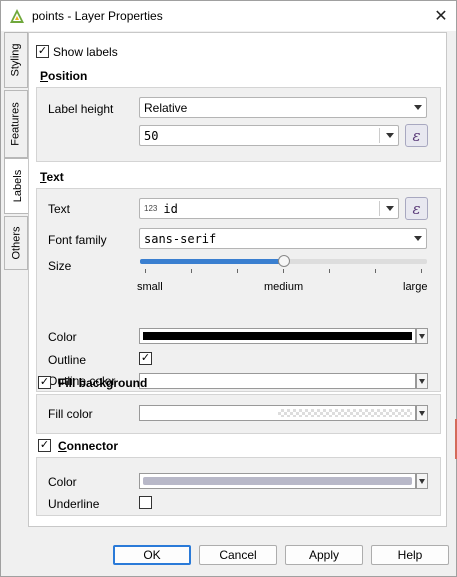 Image resolution: width=457 pixels, height=577 pixels. Describe the element at coordinates (151, 135) in the screenshot. I see `label-size-value: 50` at that location.